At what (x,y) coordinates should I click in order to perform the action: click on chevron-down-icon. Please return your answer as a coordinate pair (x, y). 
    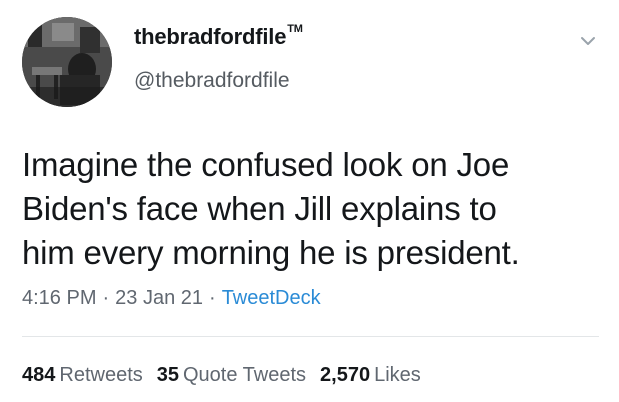
    Looking at the image, I should click on (588, 41).